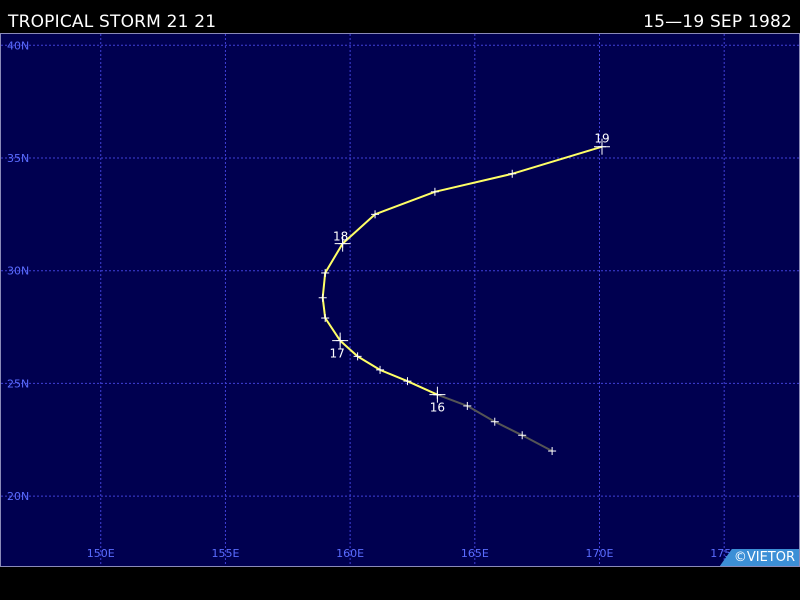 This screenshot has height=600, width=800. Describe the element at coordinates (225, 553) in the screenshot. I see `lon-label: 155E` at that location.